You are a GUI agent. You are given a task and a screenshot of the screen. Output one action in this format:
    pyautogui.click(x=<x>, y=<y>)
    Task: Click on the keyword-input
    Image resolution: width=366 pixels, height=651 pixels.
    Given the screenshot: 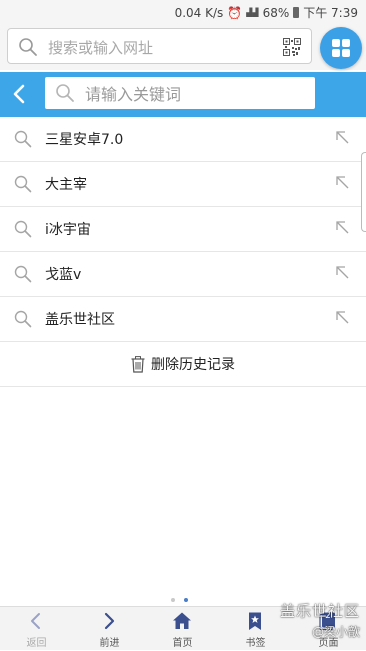 What is the action you would take?
    pyautogui.click(x=195, y=94)
    